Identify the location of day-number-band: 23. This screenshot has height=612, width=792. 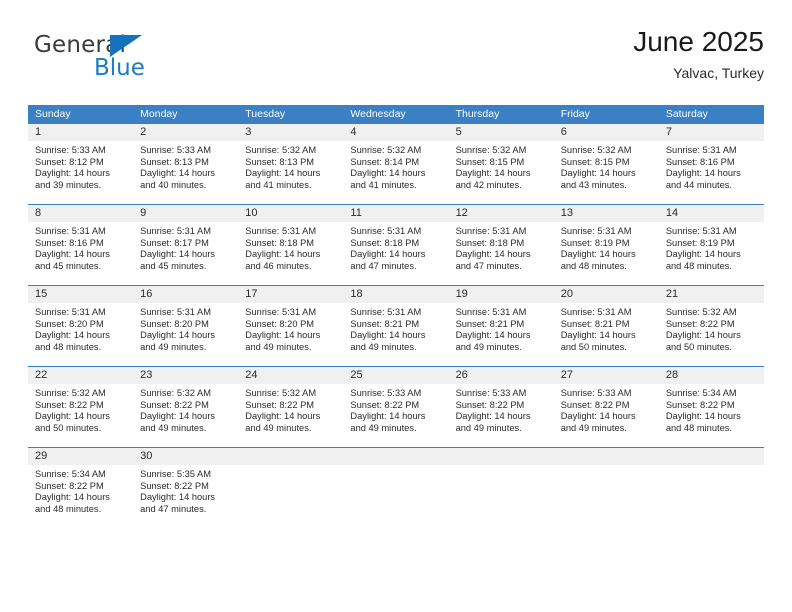
(186, 375).